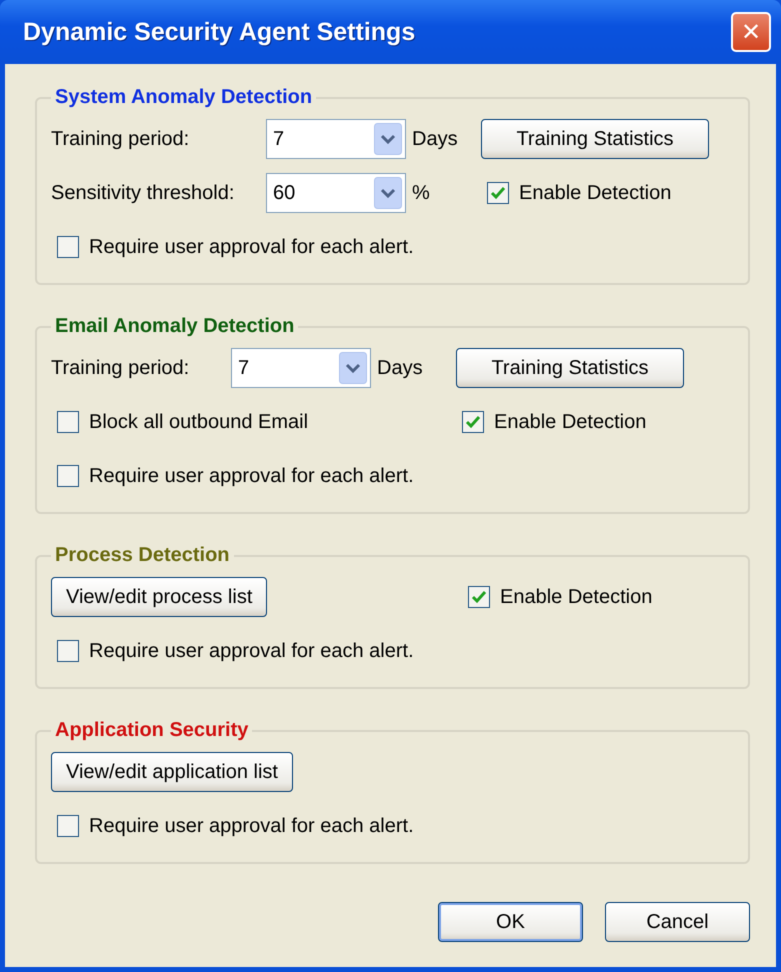 This screenshot has height=972, width=781. Describe the element at coordinates (143, 193) in the screenshot. I see `field-label: Sensitivity threshold:` at that location.